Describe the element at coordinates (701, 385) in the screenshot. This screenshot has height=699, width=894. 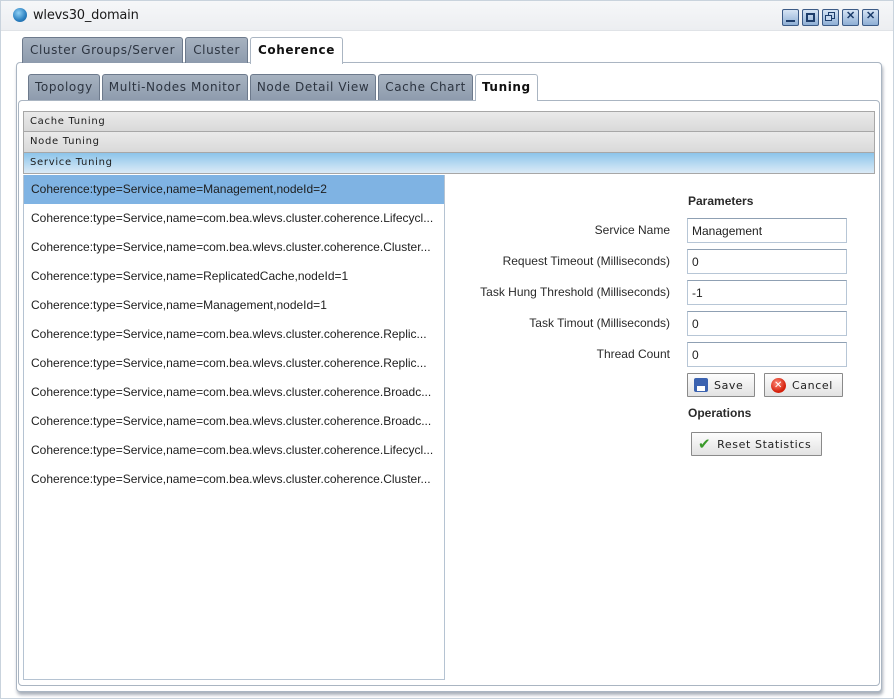
I see `save-icon` at that location.